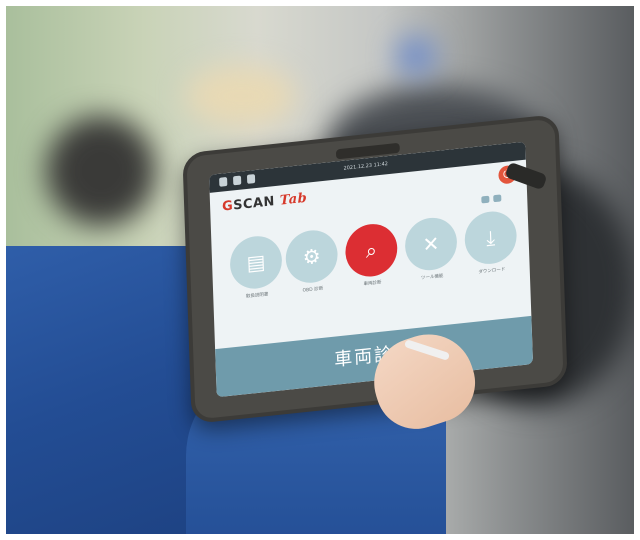 The image size is (640, 540). What do you see at coordinates (251, 179) in the screenshot?
I see `bluetooth-icon` at bounding box center [251, 179].